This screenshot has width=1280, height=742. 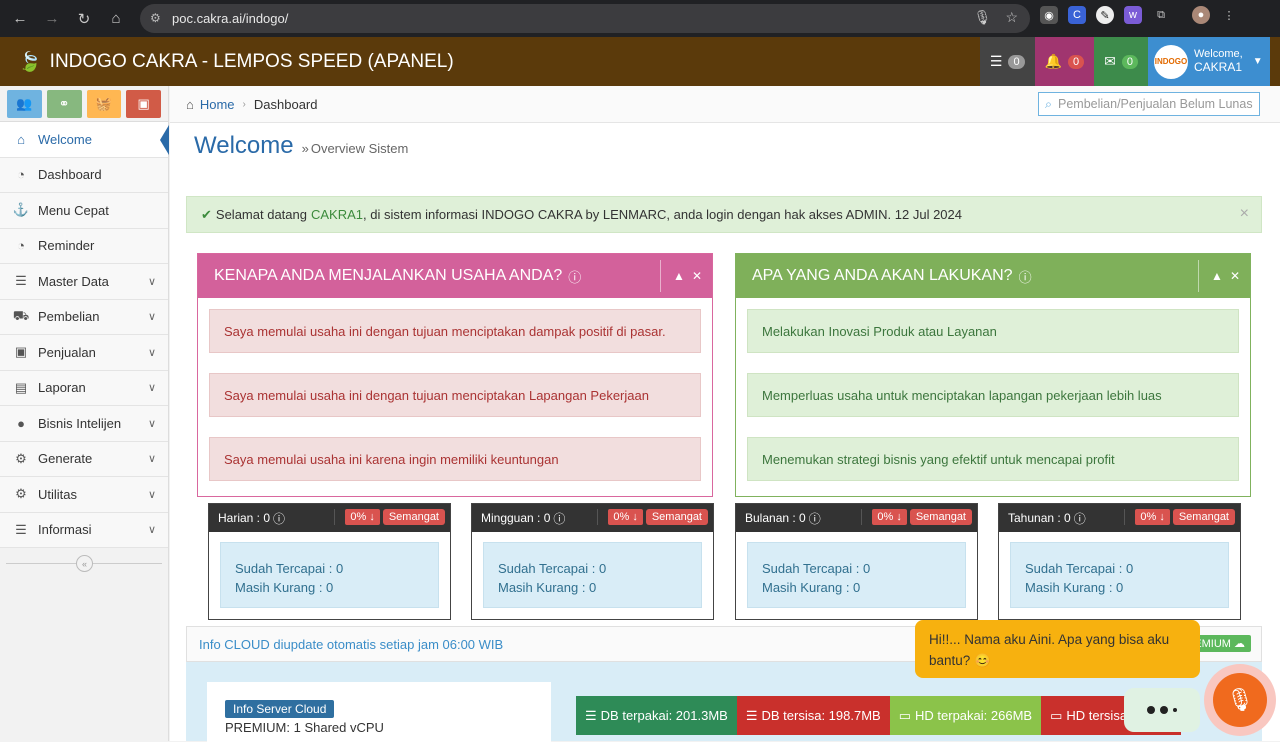 I want to click on sidebar-item-label: Laporan, so click(x=62, y=388).